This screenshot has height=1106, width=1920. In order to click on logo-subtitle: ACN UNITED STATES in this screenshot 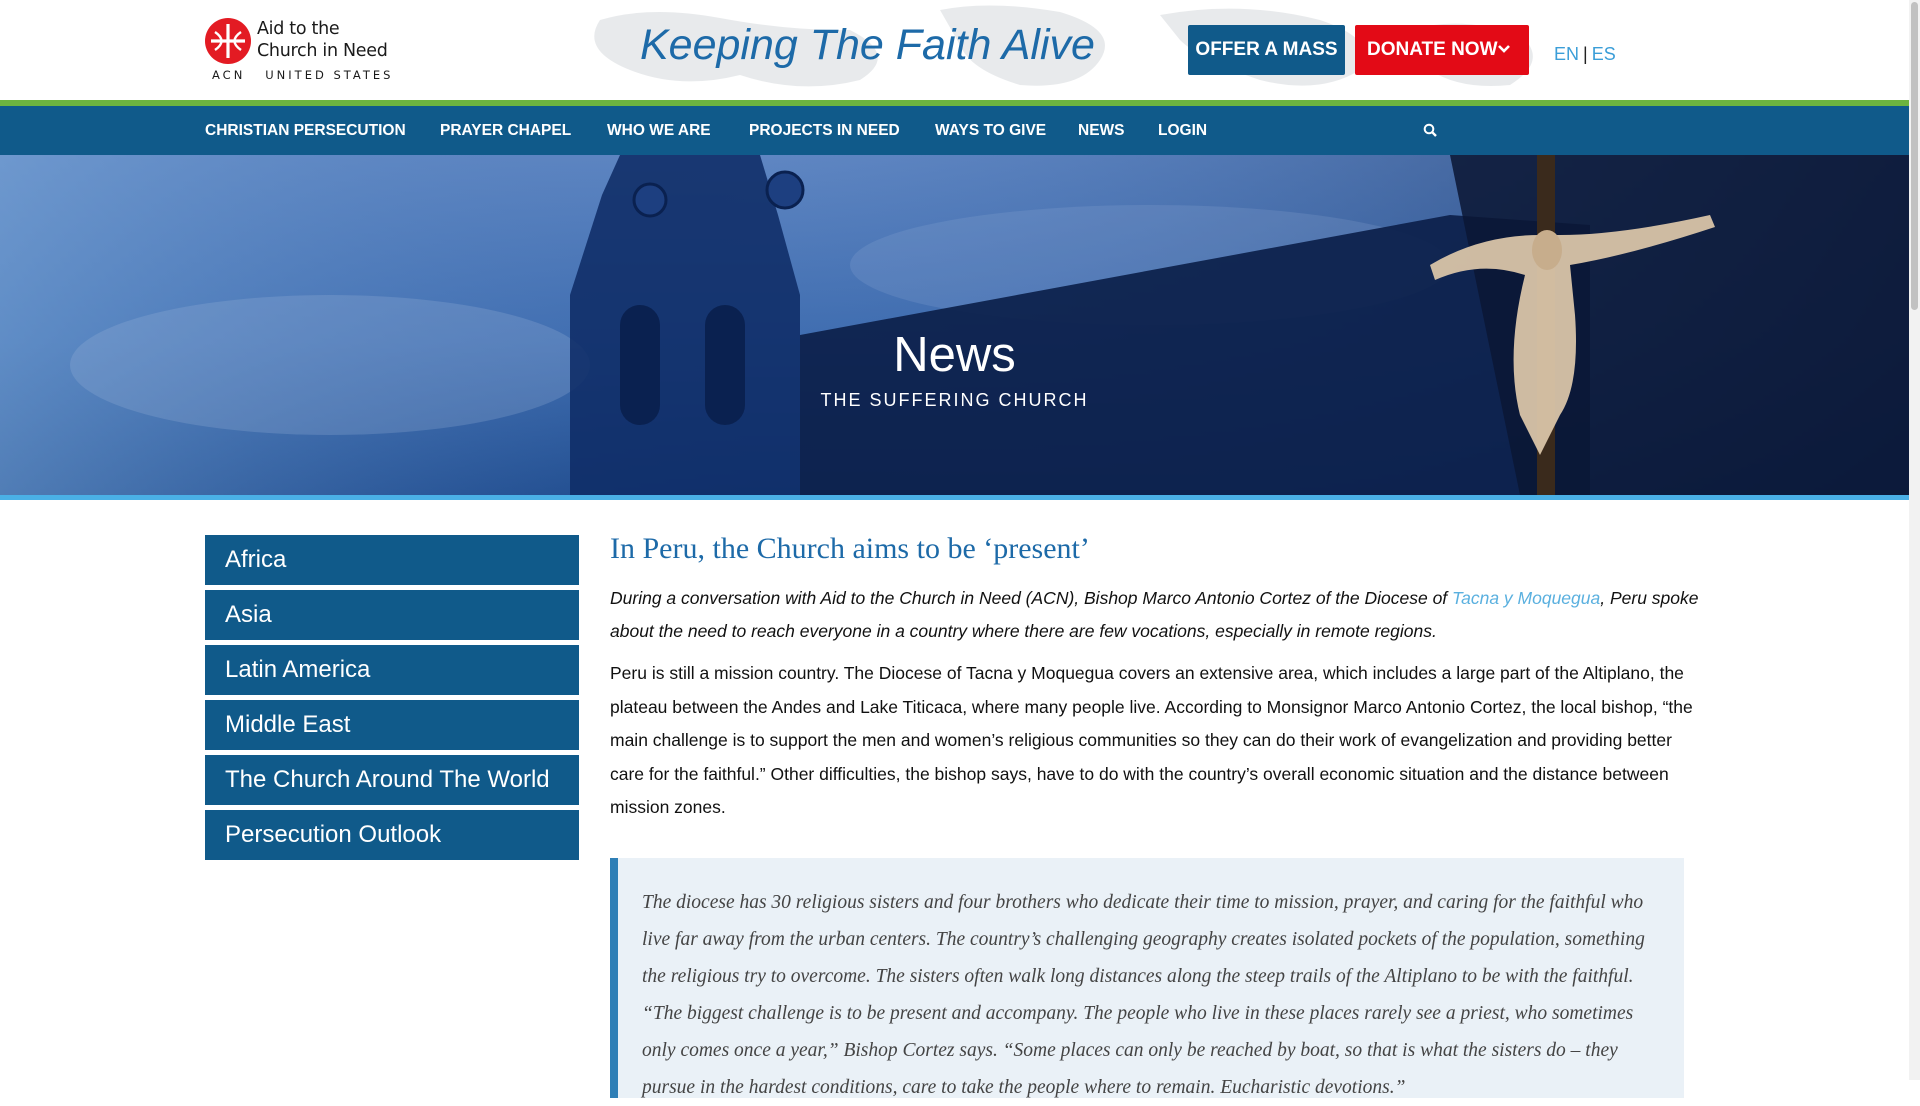, I will do `click(303, 75)`.